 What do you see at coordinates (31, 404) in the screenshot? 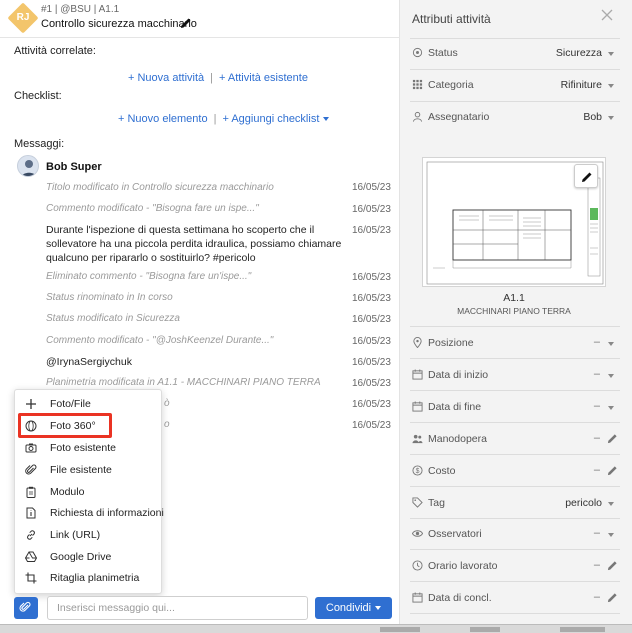
I see `plus-icon` at bounding box center [31, 404].